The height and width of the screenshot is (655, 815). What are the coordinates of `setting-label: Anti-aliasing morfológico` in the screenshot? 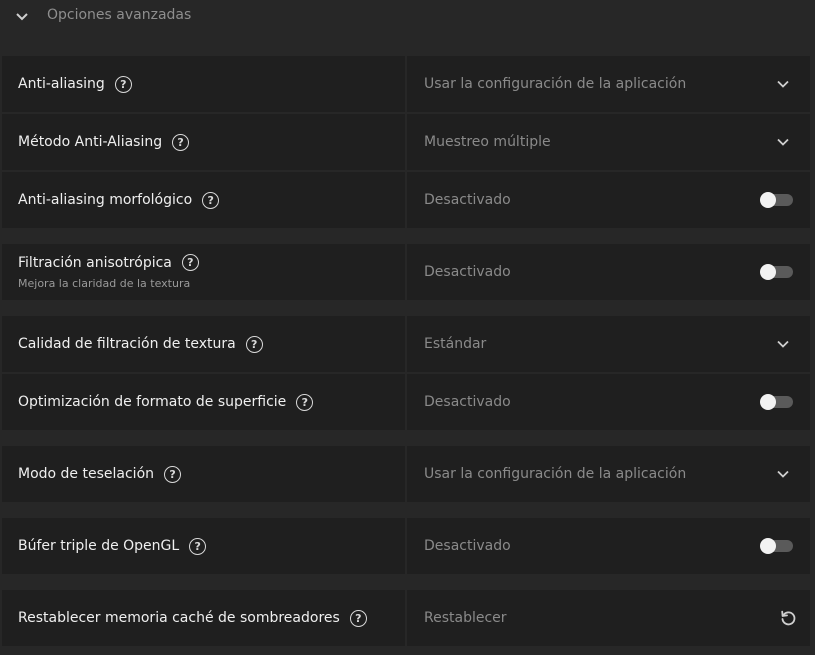 It's located at (105, 200).